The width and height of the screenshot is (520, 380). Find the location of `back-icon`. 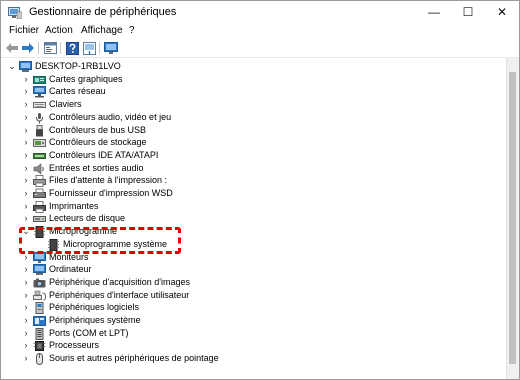

back-icon is located at coordinates (12, 48).